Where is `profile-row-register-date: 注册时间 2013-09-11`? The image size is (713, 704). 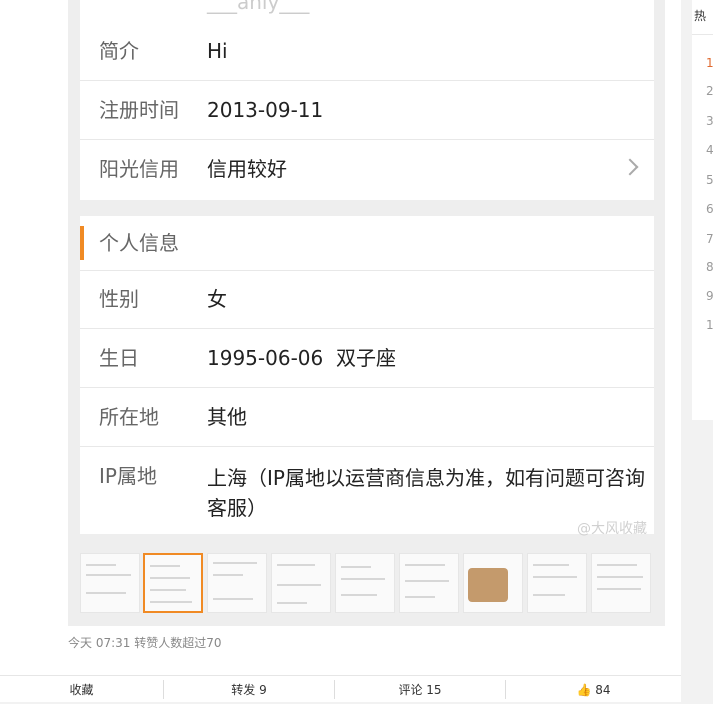 profile-row-register-date: 注册时间 2013-09-11 is located at coordinates (367, 110).